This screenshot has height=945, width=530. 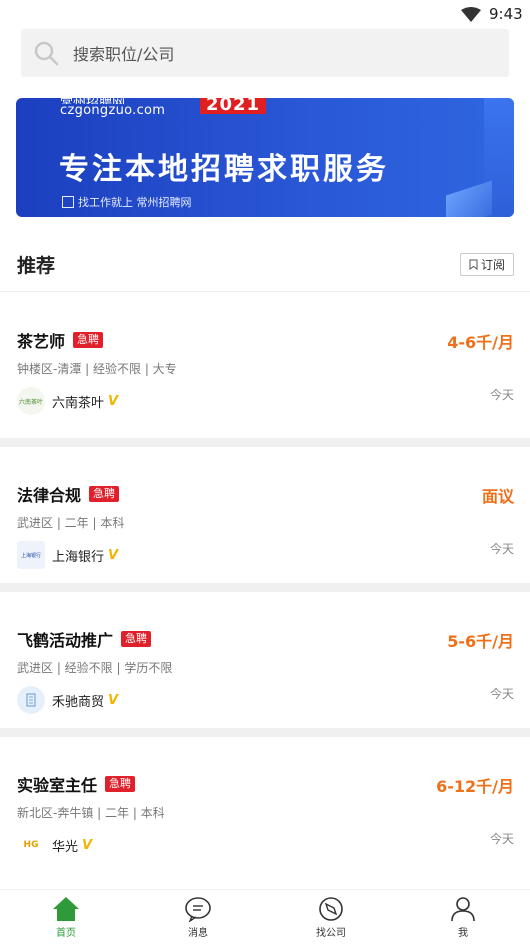 What do you see at coordinates (71, 523) in the screenshot?
I see `job-meta: 武进区 | 二年 | 本科` at bounding box center [71, 523].